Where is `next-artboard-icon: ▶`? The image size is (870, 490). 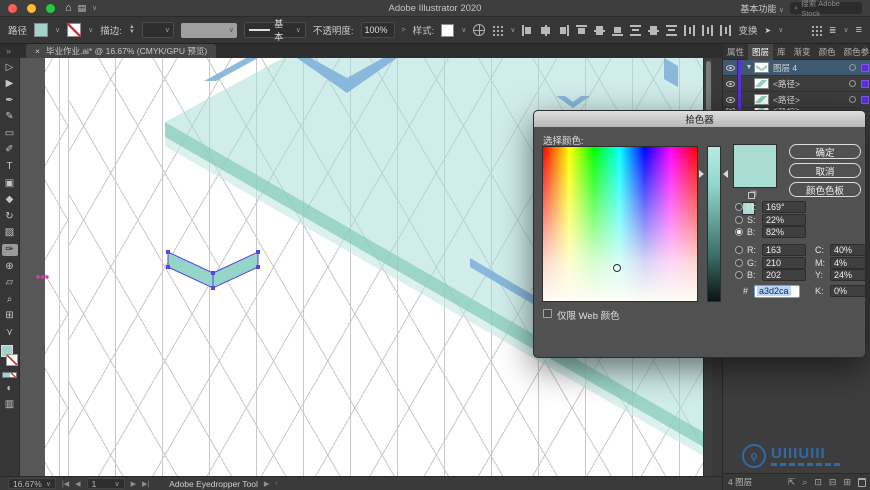 next-artboard-icon: ▶ is located at coordinates (133, 484).